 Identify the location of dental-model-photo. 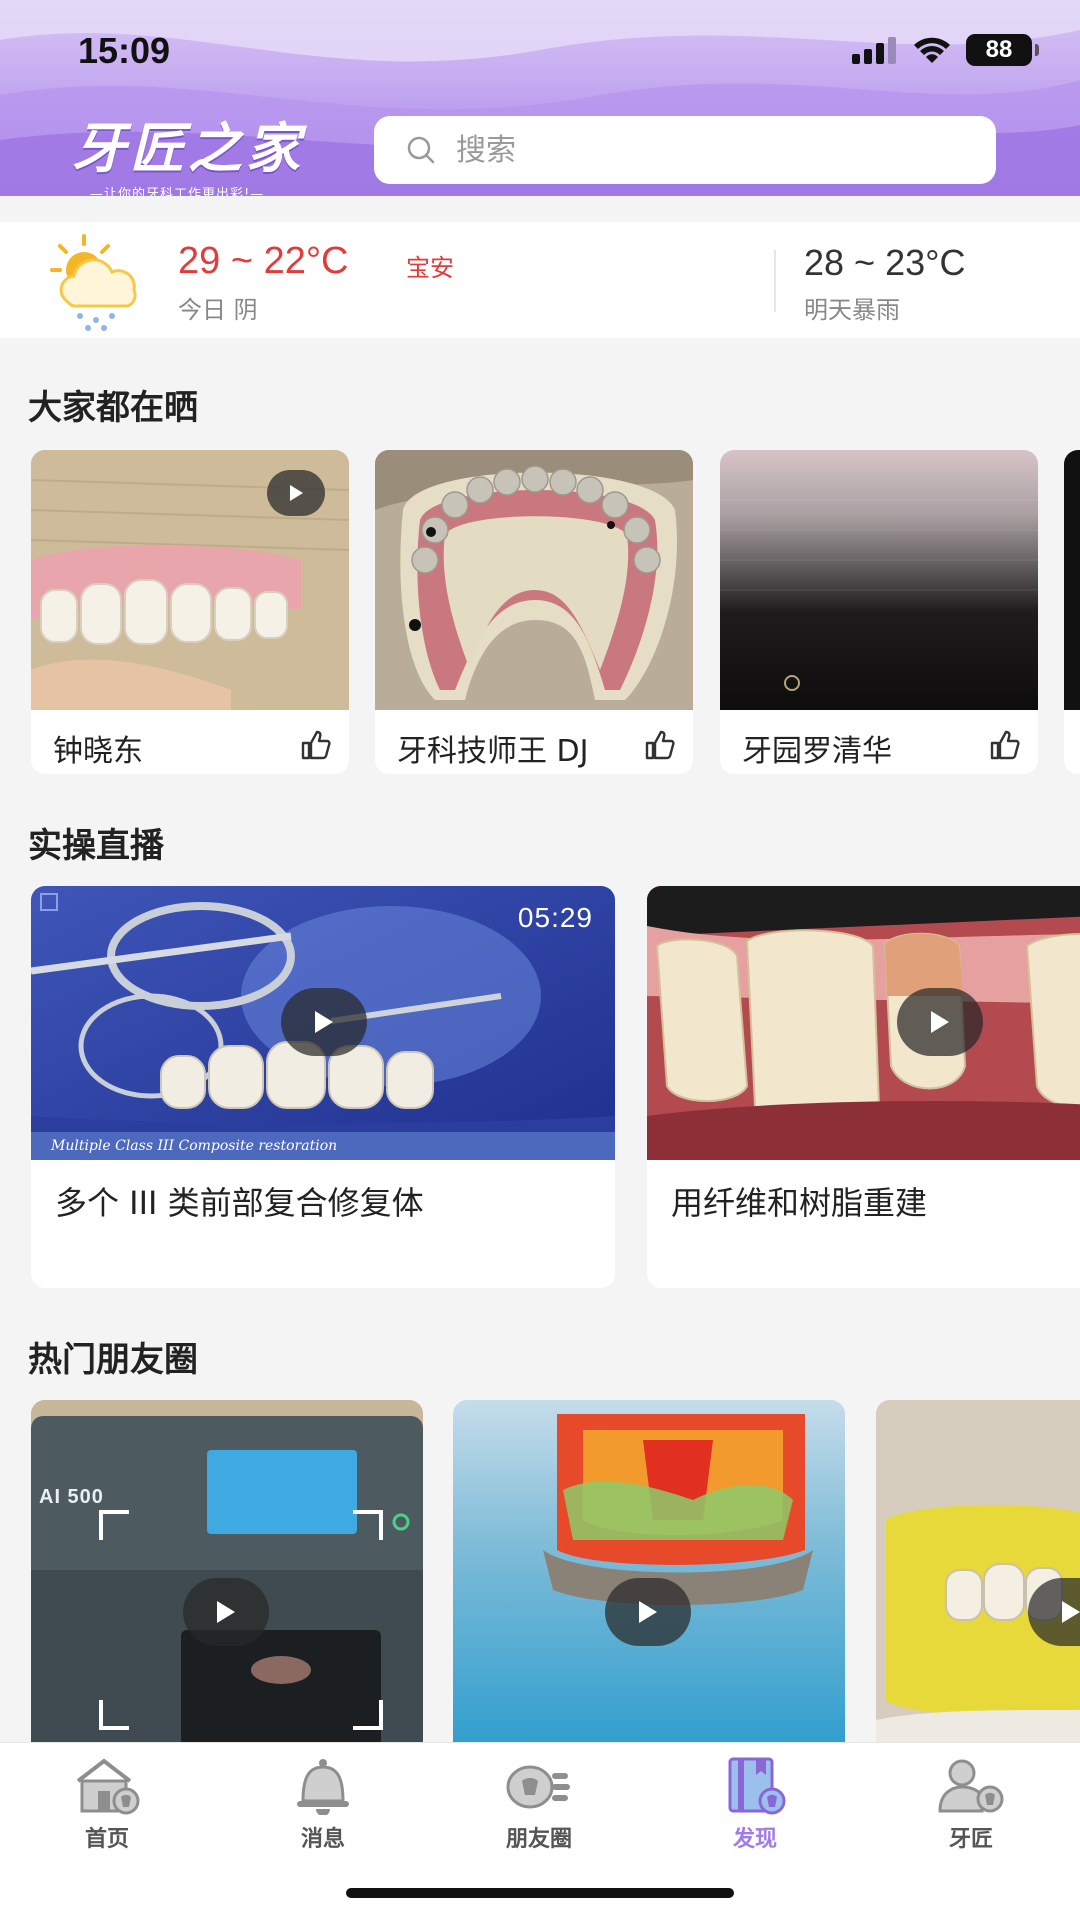
(534, 580).